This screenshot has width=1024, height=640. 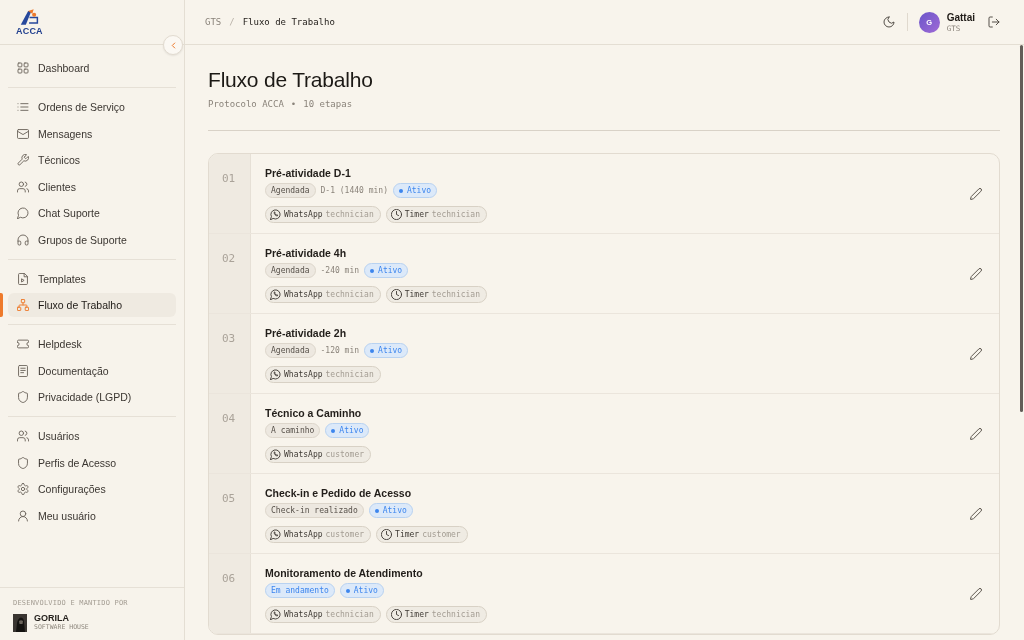 What do you see at coordinates (344, 573) in the screenshot?
I see `step-title: Monitoramento de Atendimento` at bounding box center [344, 573].